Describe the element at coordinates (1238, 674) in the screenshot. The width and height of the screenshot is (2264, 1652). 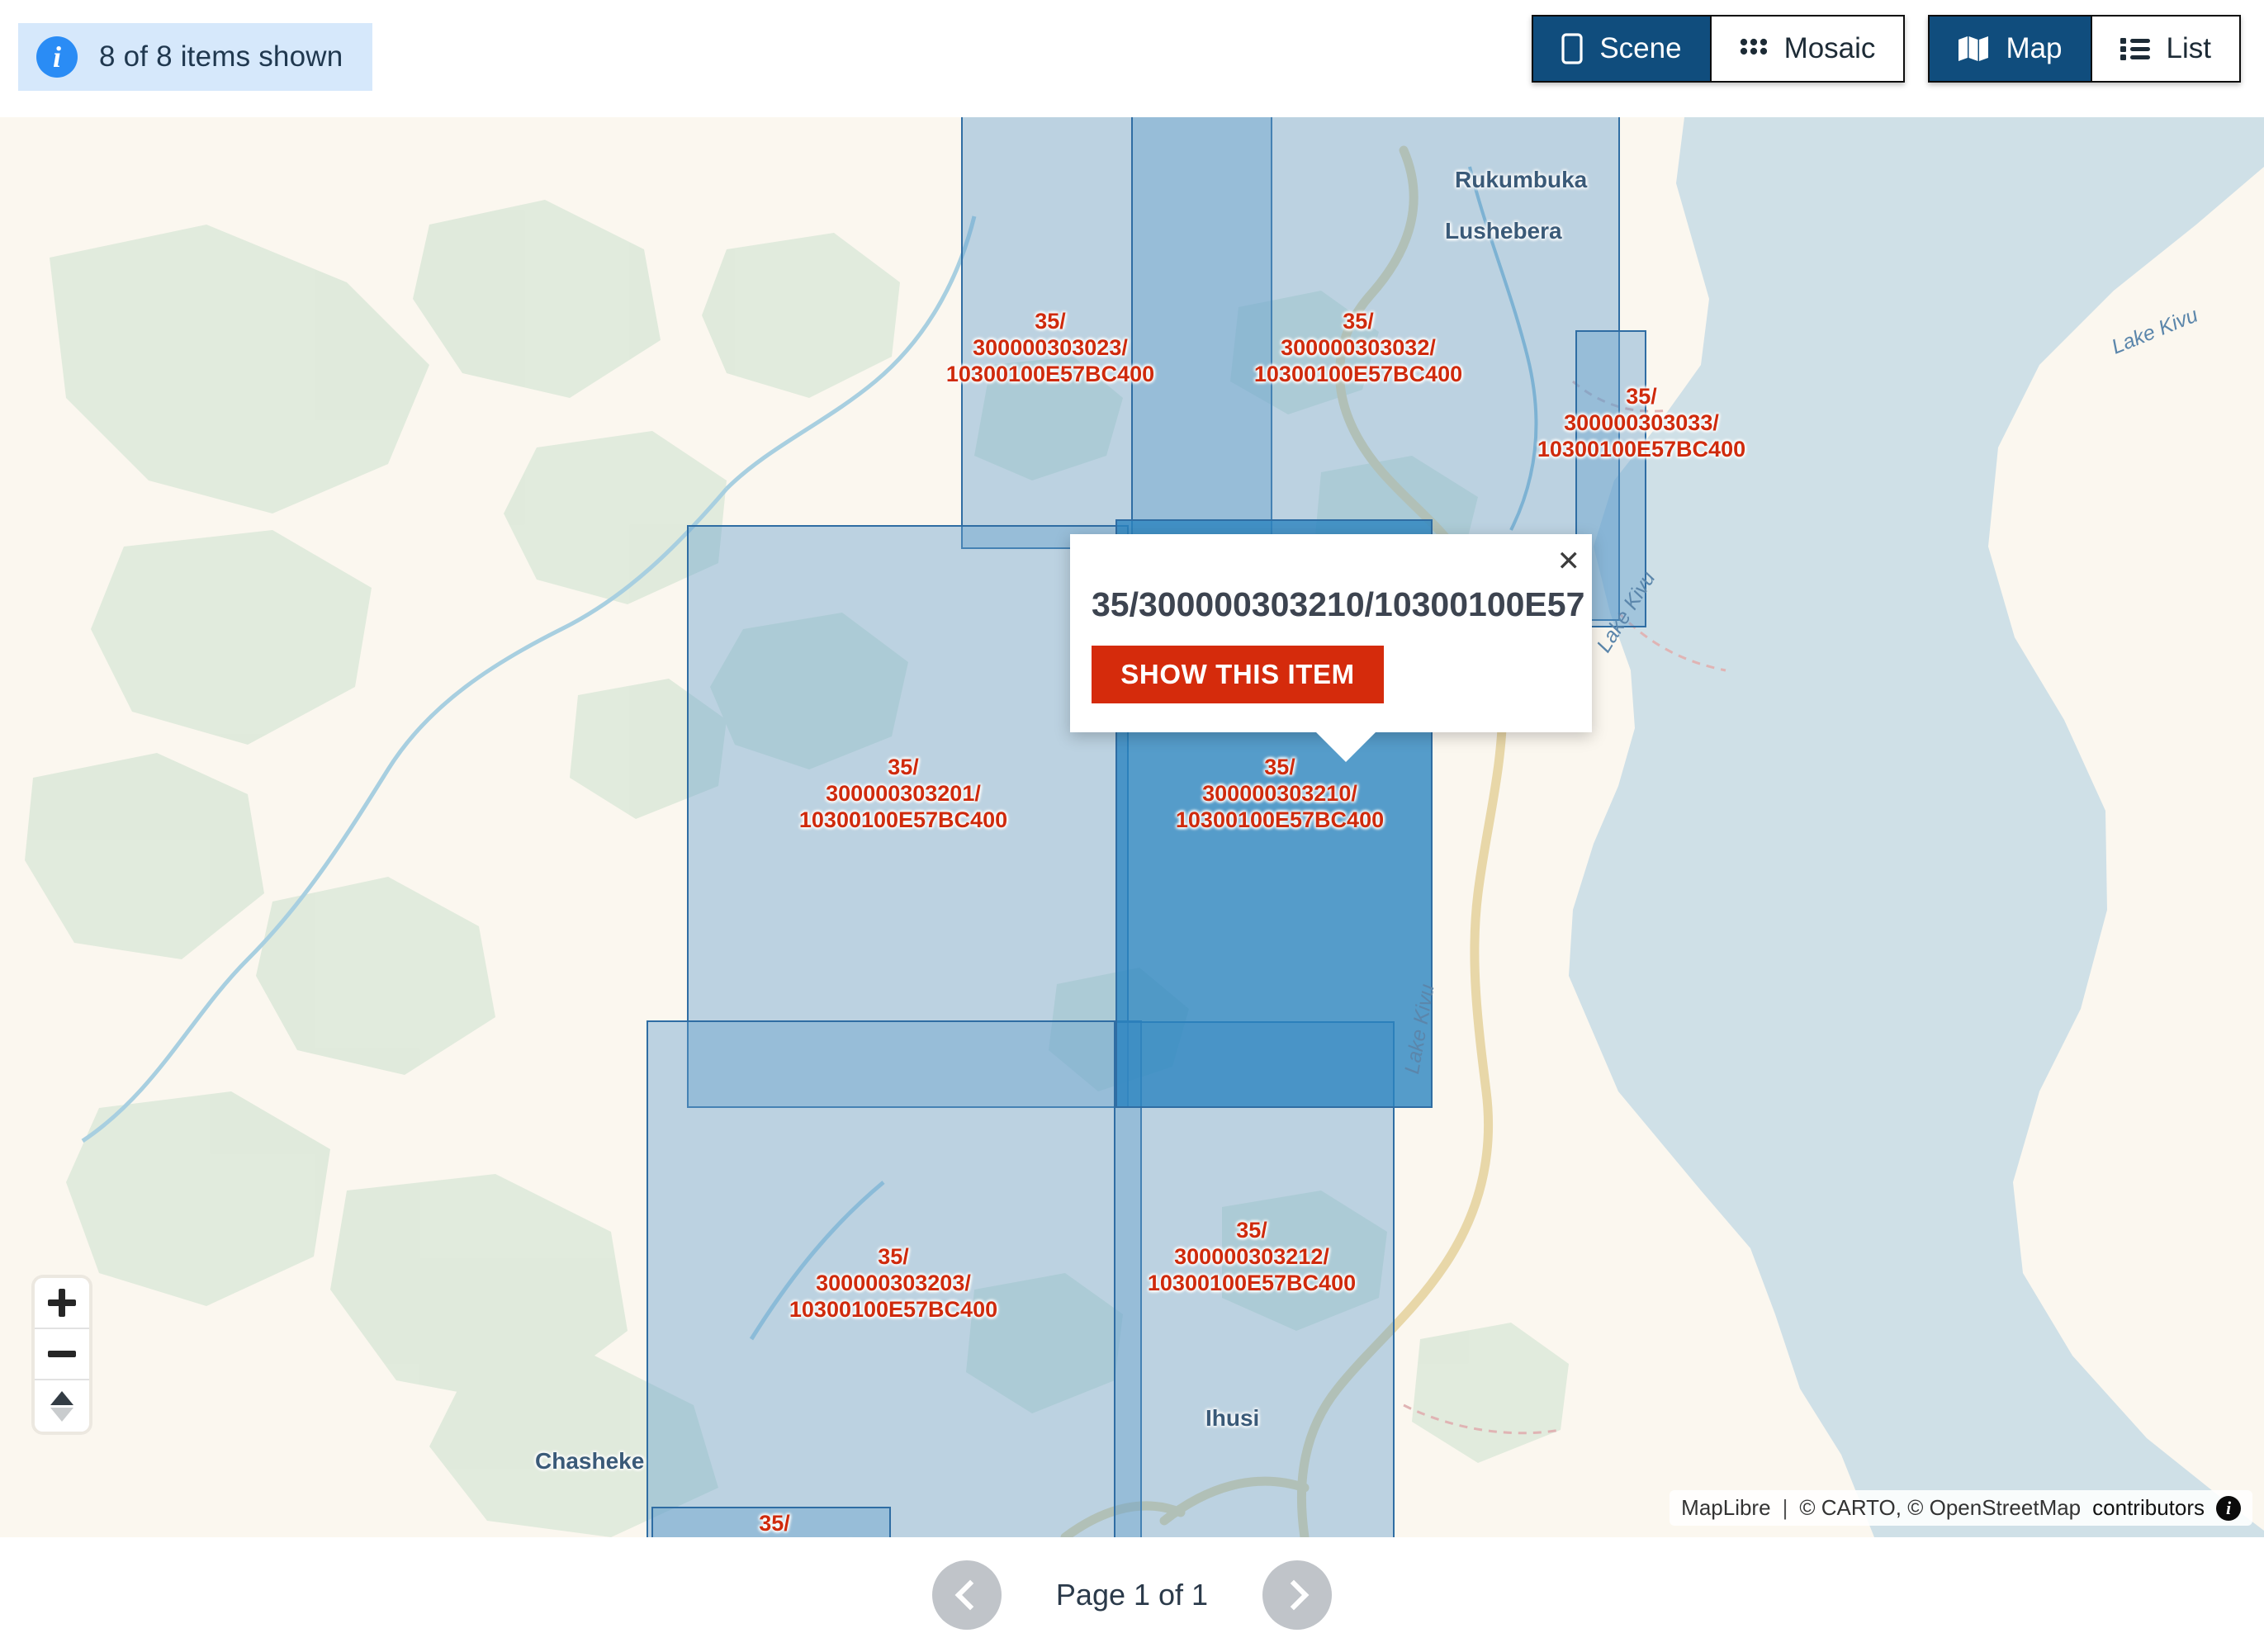
I see `show-this-item-button: SHOW THIS ITEM` at that location.